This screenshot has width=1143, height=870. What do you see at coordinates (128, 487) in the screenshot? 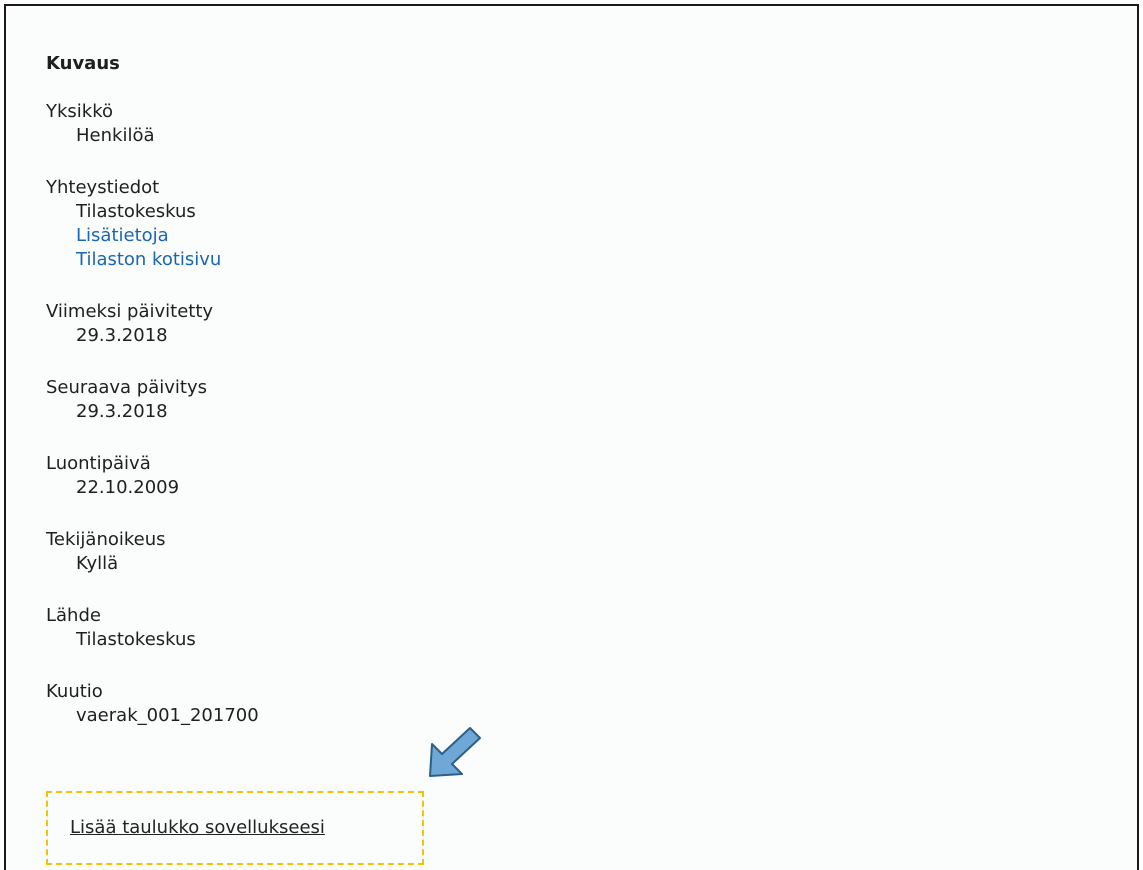
I see `created-value: 22.10.2009` at bounding box center [128, 487].